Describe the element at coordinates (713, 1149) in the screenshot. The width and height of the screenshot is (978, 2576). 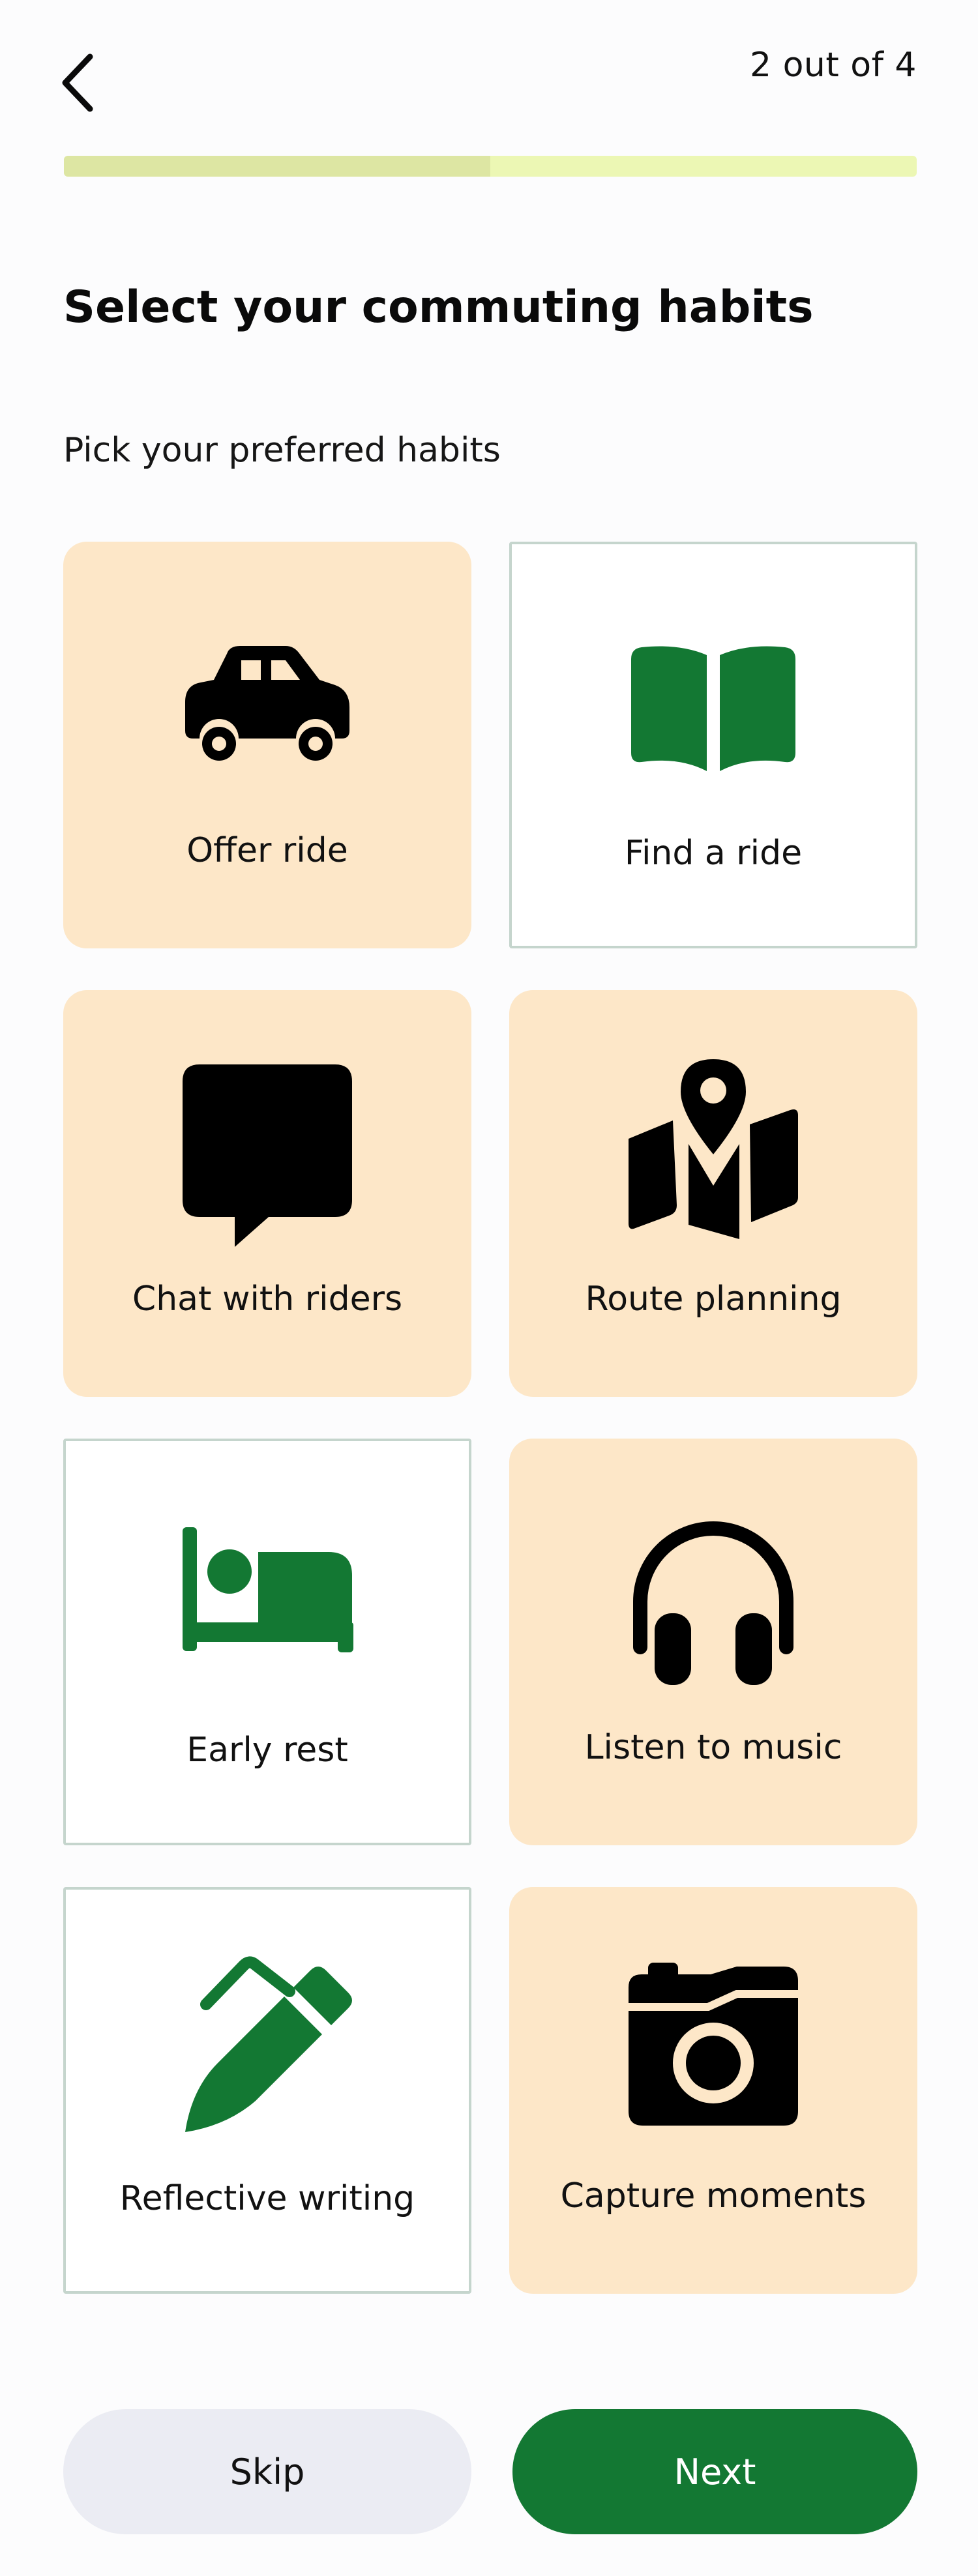
I see `map-pin-icon` at that location.